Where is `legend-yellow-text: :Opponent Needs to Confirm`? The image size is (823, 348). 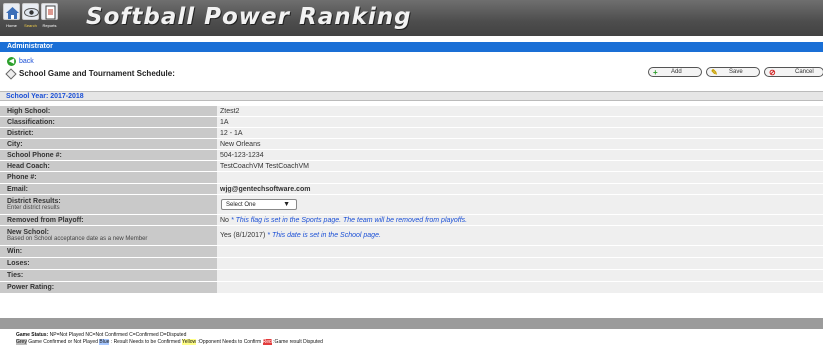 legend-yellow-text: :Opponent Needs to Confirm is located at coordinates (229, 342).